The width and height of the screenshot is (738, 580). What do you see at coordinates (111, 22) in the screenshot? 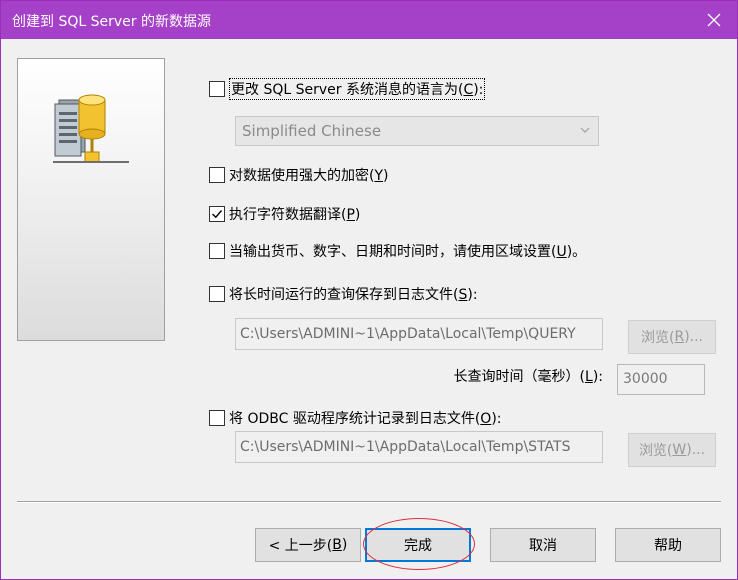
I see `window-title: 创建到 SQL Server 的新数据源` at bounding box center [111, 22].